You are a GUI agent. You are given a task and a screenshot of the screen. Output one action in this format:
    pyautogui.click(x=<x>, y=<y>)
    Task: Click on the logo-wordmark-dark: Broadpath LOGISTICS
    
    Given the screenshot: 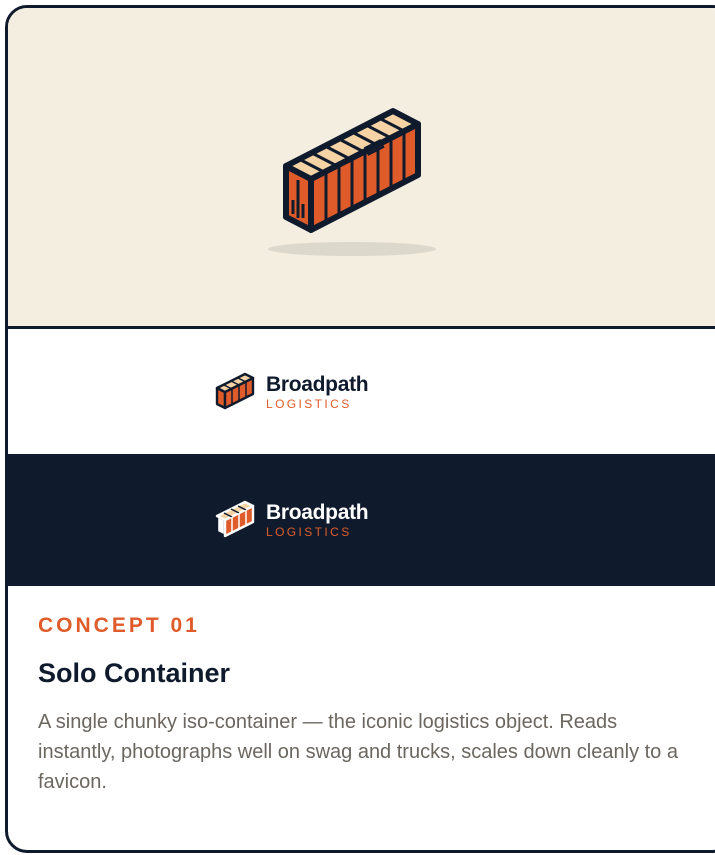 What is the action you would take?
    pyautogui.click(x=317, y=519)
    